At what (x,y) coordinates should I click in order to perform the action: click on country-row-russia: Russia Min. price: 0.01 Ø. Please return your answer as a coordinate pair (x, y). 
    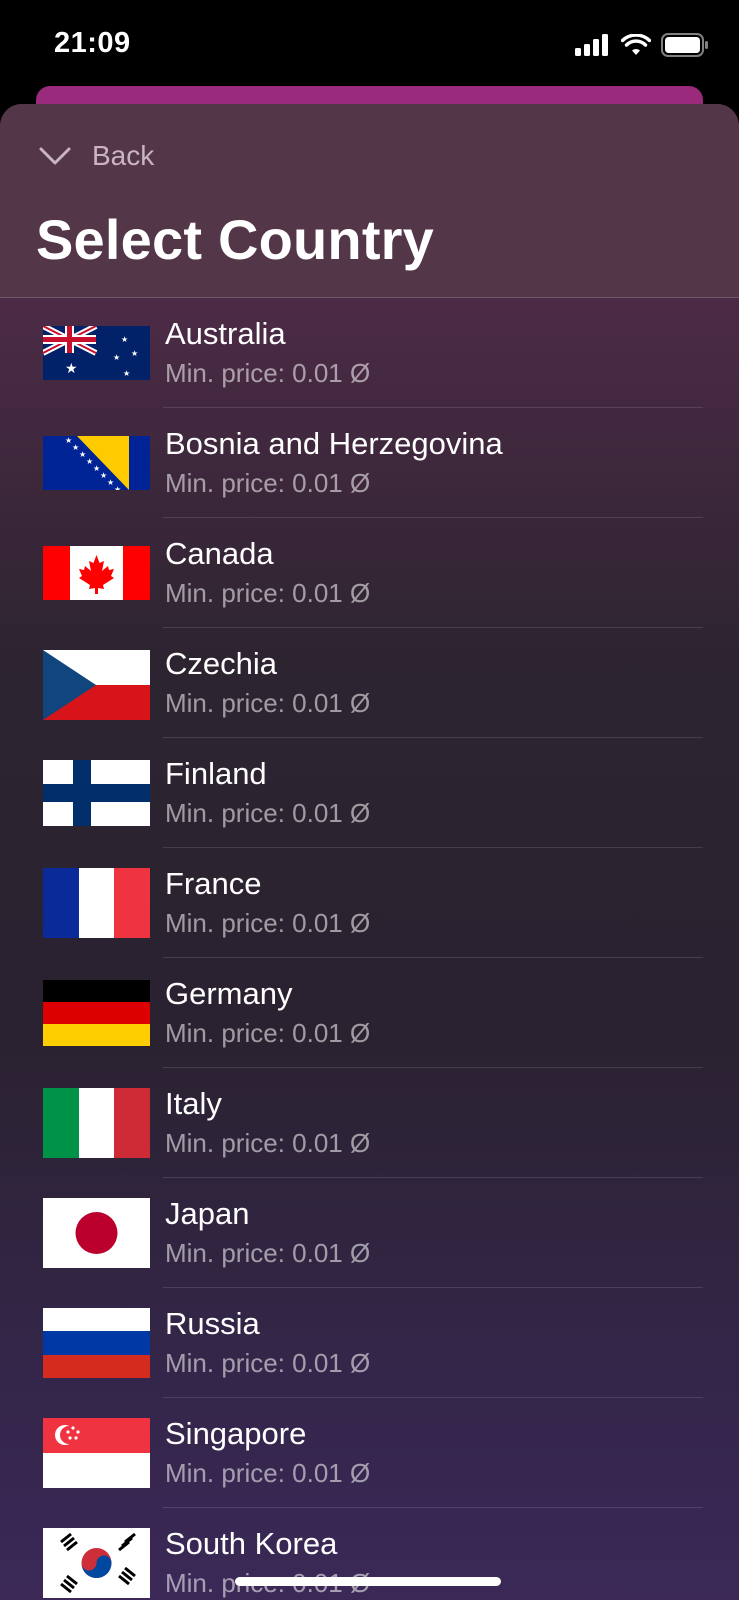
    Looking at the image, I should click on (369, 1343).